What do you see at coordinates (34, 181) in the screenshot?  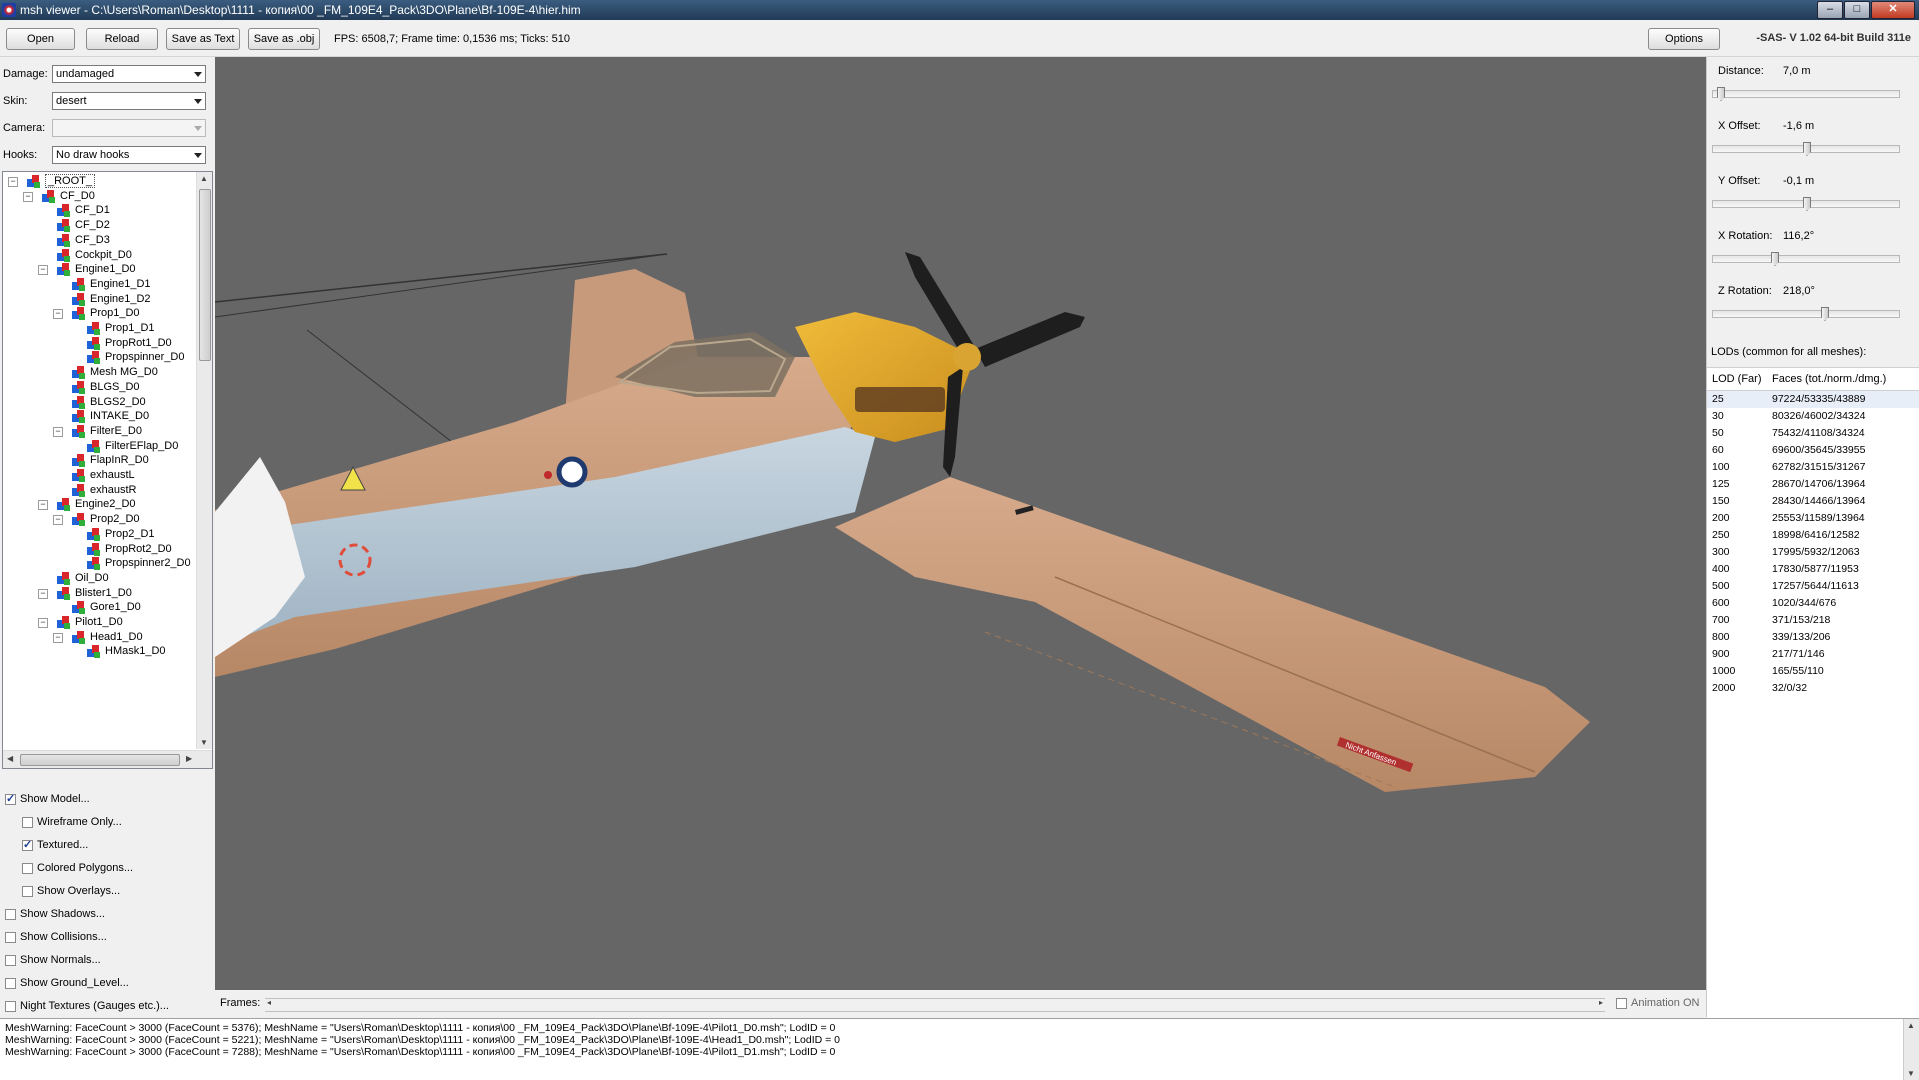 I see `root-node-icon` at bounding box center [34, 181].